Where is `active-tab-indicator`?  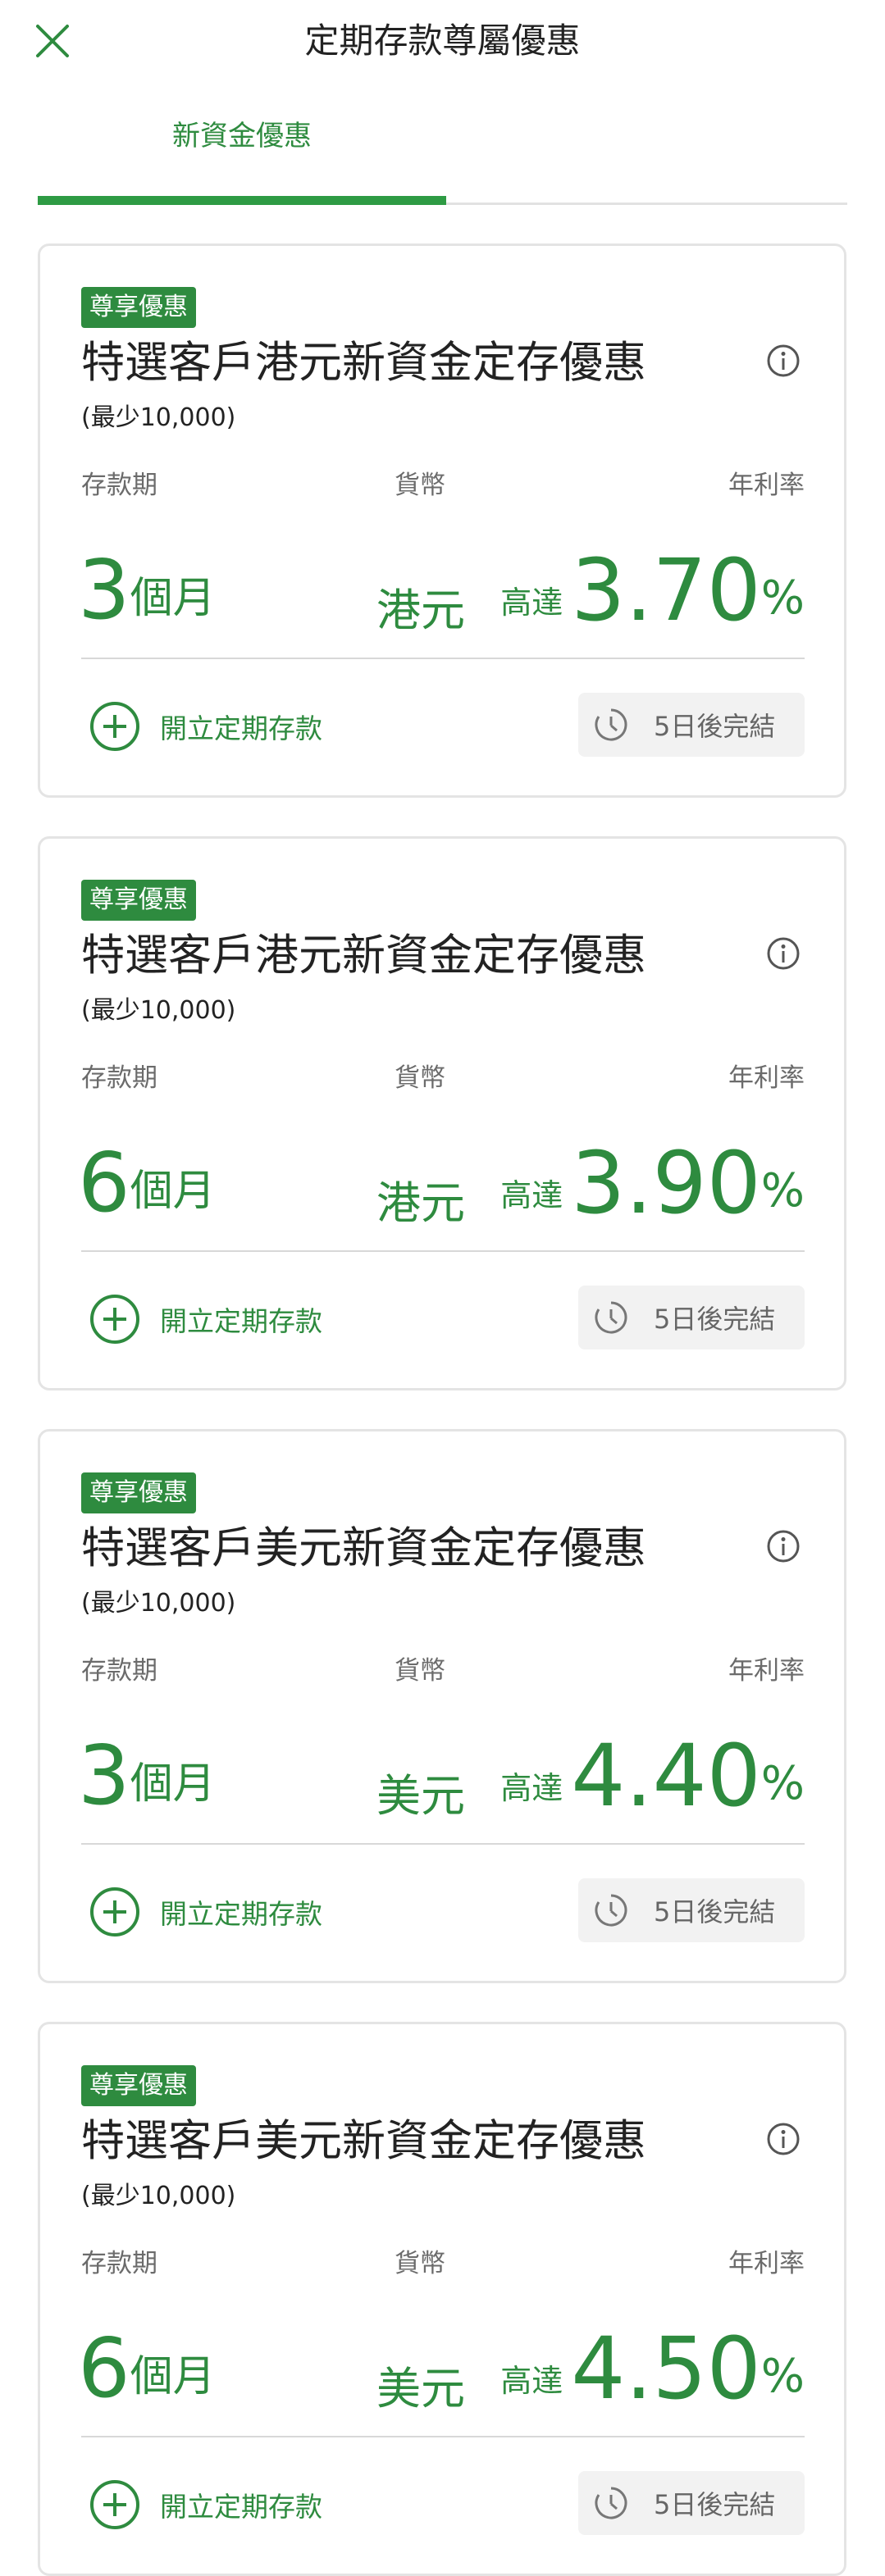
active-tab-indicator is located at coordinates (242, 200).